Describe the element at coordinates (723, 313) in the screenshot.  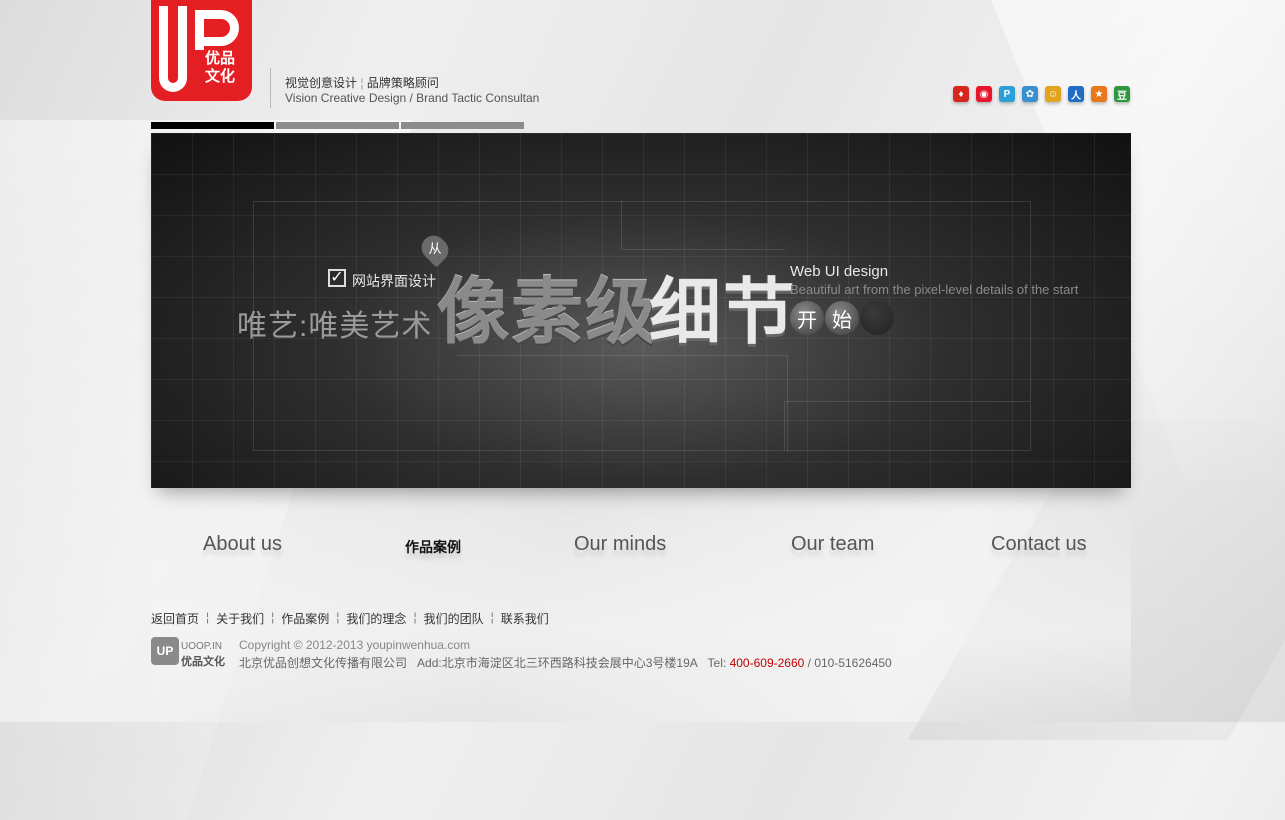
I see `banner-headline-2: 细节` at that location.